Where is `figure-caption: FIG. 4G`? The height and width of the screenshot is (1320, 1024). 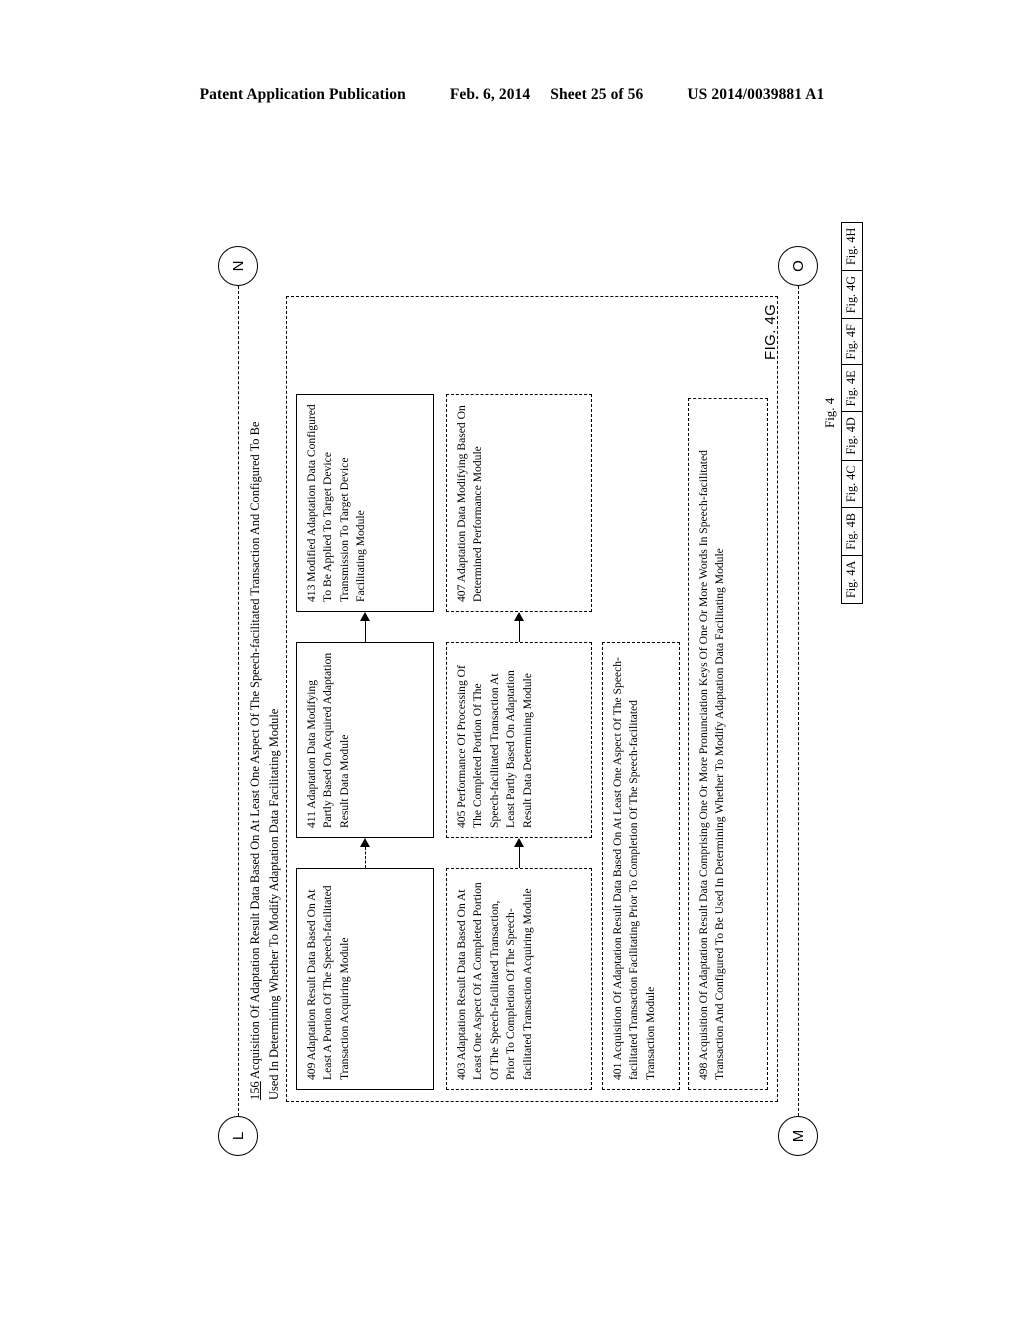 figure-caption: FIG. 4G is located at coordinates (770, 331).